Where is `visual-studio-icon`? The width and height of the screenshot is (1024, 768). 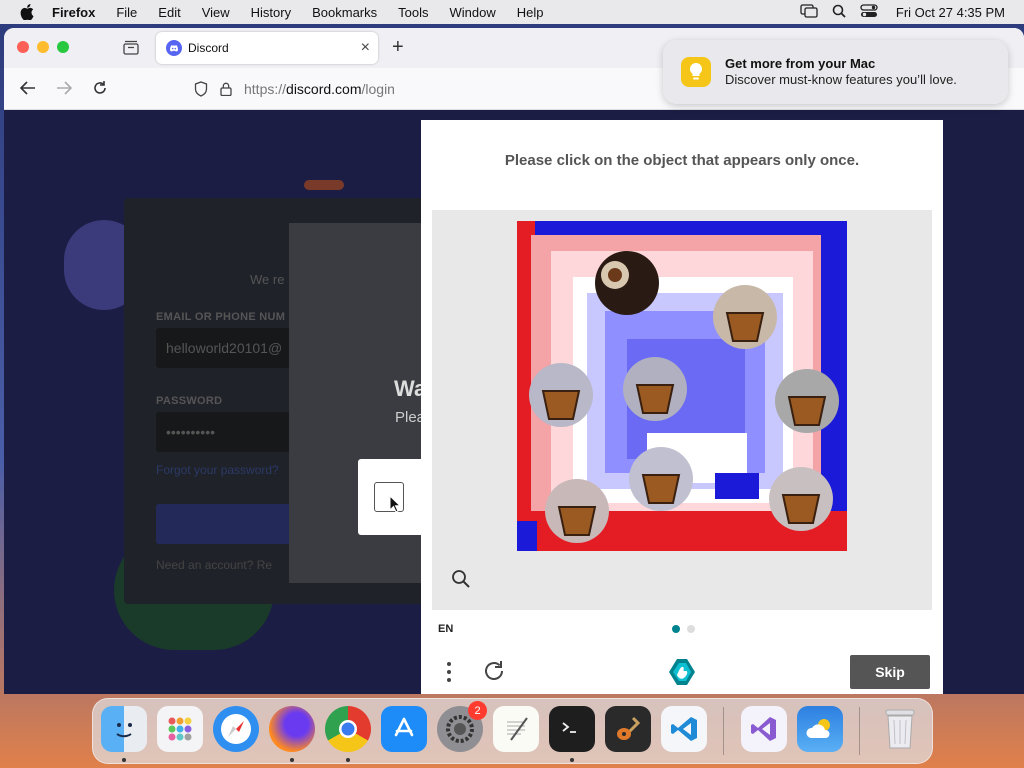
visual-studio-icon is located at coordinates (764, 729).